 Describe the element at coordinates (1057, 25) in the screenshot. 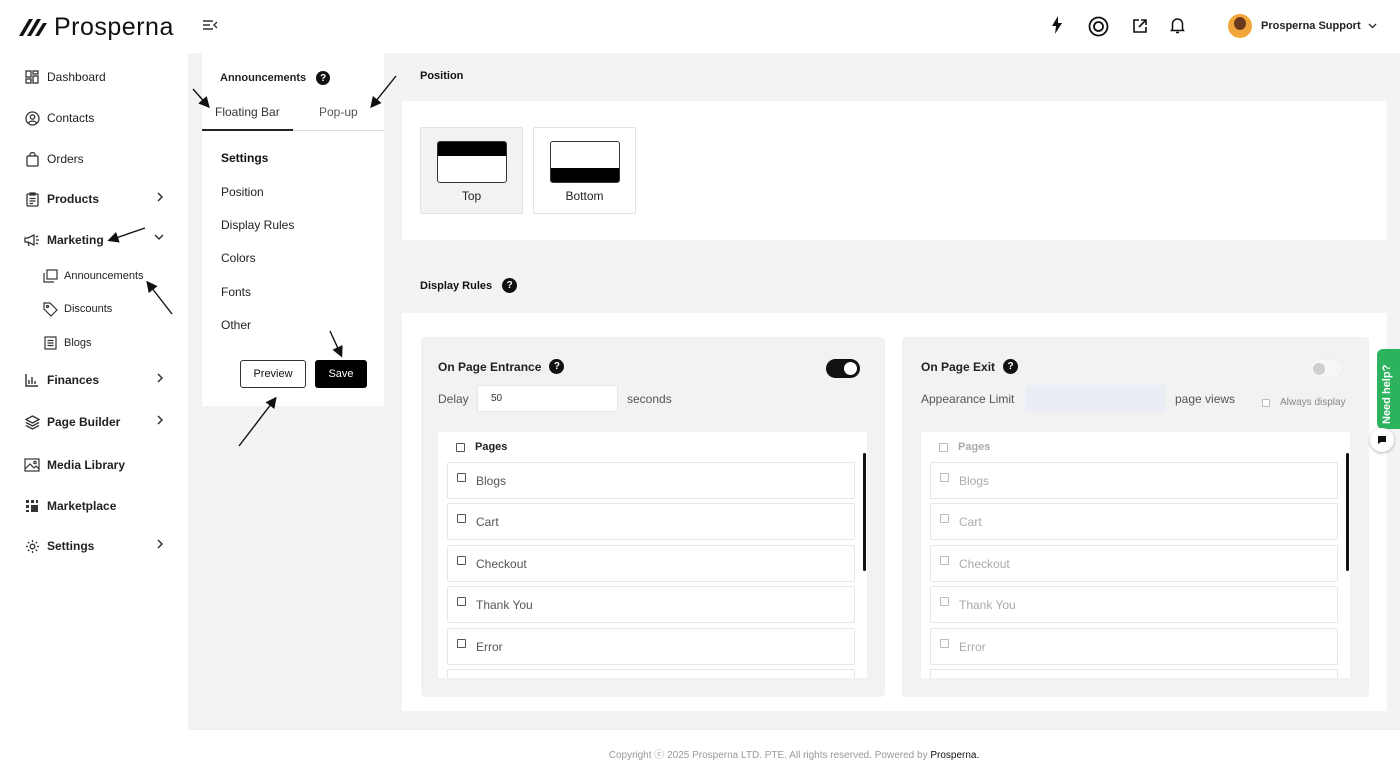

I see `lightning-icon` at that location.